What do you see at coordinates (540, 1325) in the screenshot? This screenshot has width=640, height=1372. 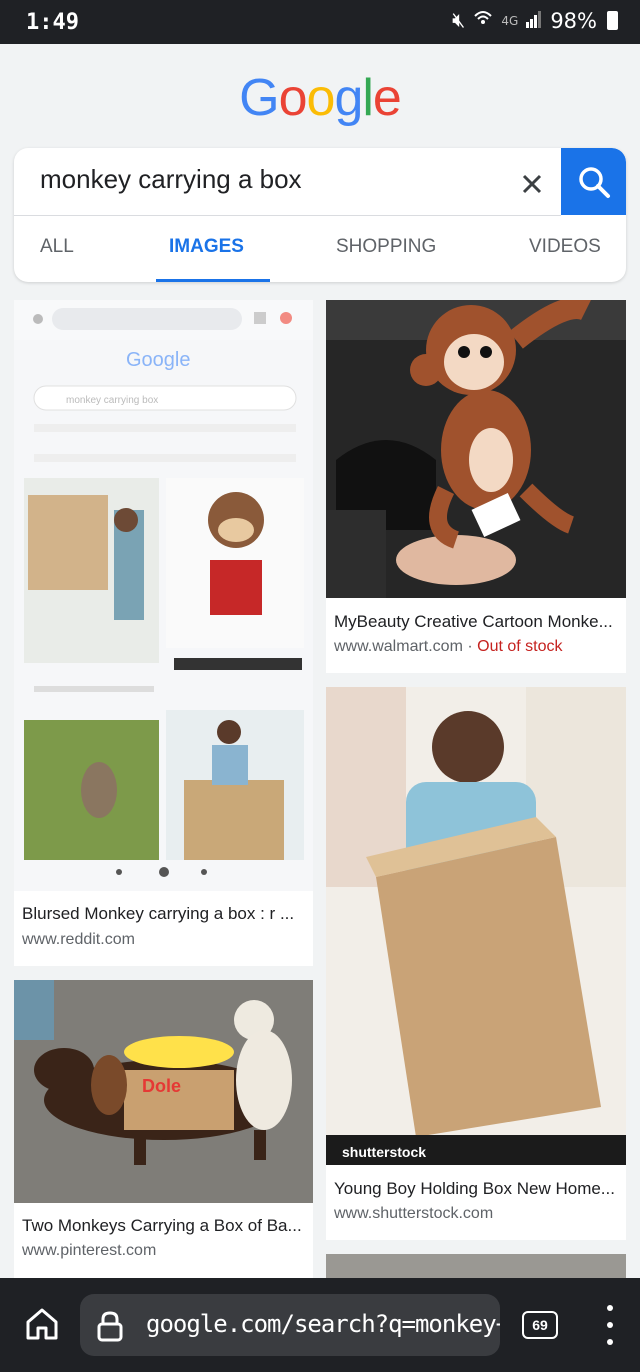 I see `tab-switcher-button: 69` at bounding box center [540, 1325].